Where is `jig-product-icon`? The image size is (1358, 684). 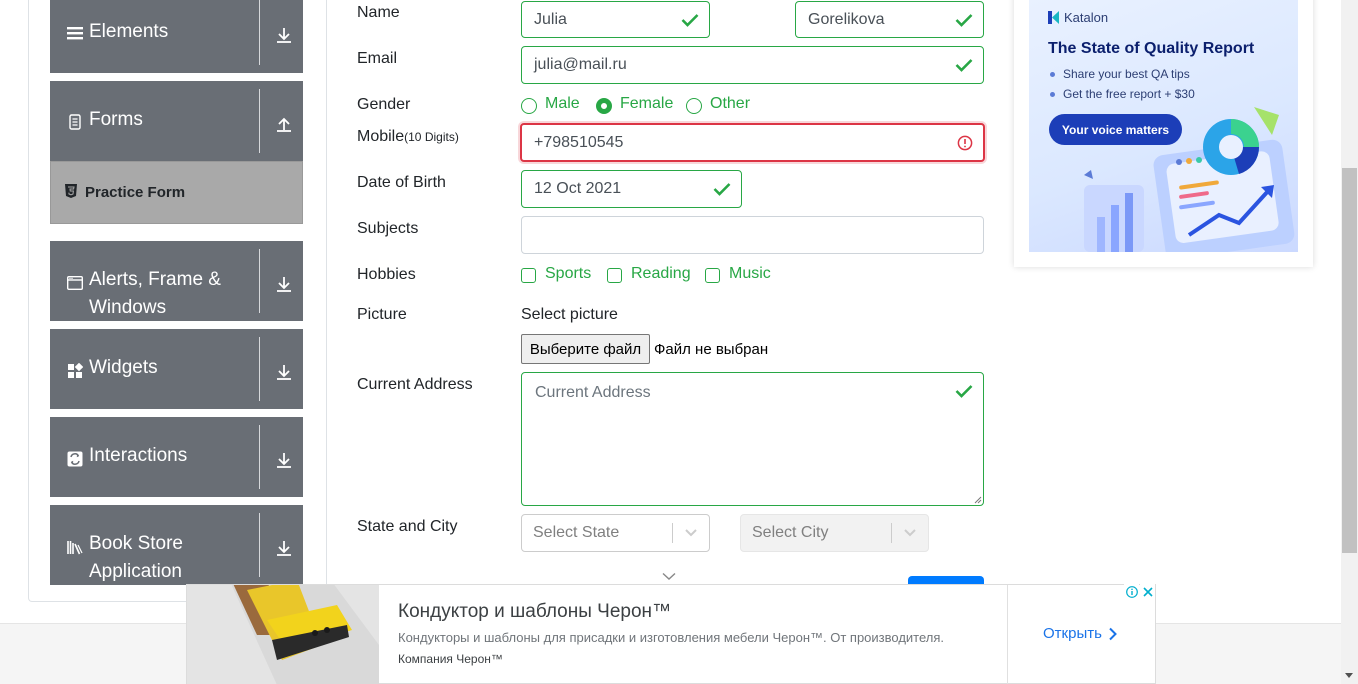
jig-product-icon is located at coordinates (283, 634).